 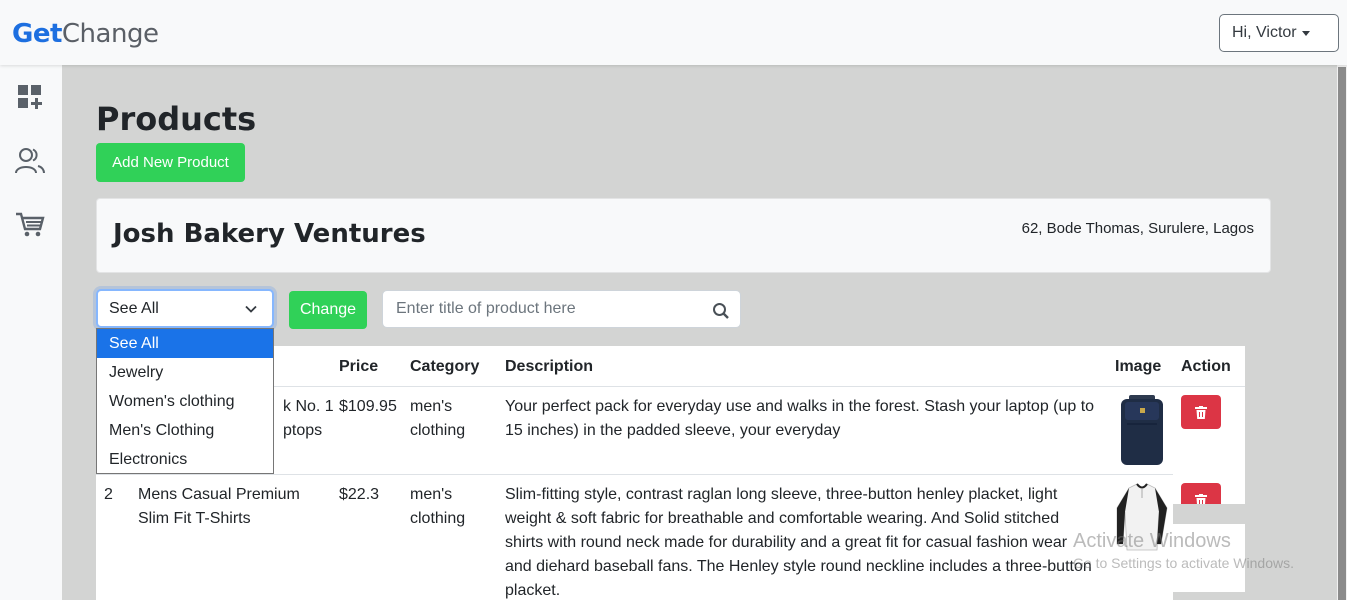 What do you see at coordinates (445, 366) in the screenshot?
I see `header-category: Category` at bounding box center [445, 366].